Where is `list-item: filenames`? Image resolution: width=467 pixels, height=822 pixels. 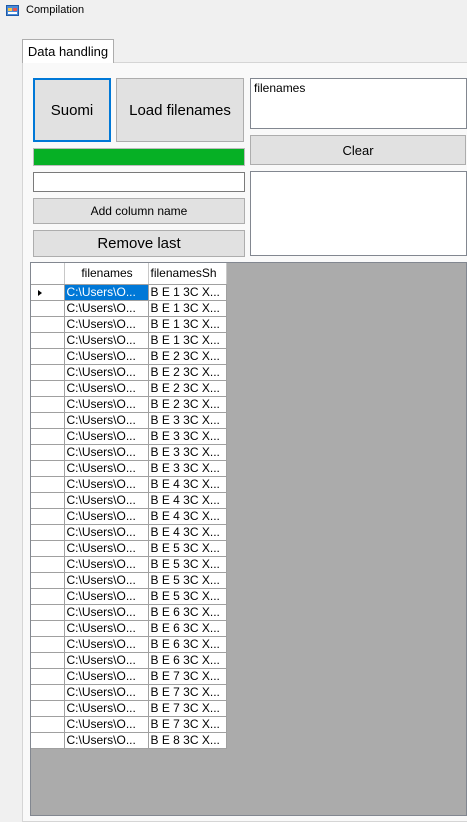 list-item: filenames is located at coordinates (358, 88).